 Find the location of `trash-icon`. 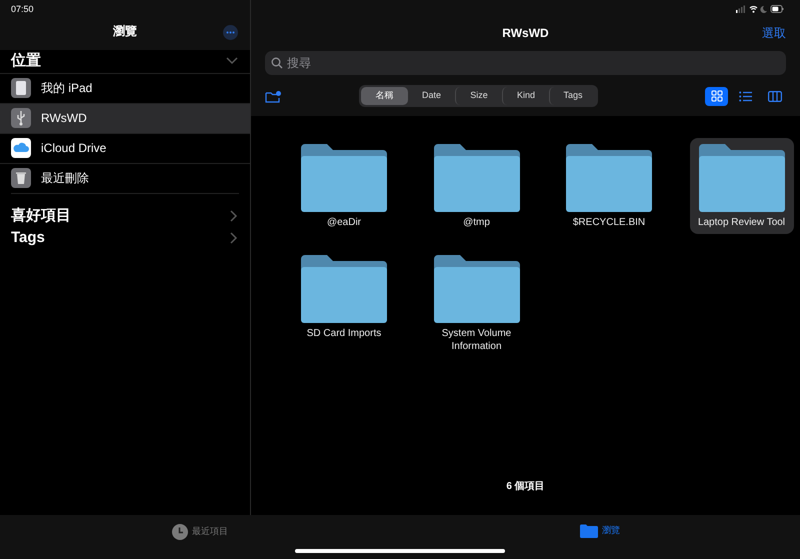

trash-icon is located at coordinates (21, 178).